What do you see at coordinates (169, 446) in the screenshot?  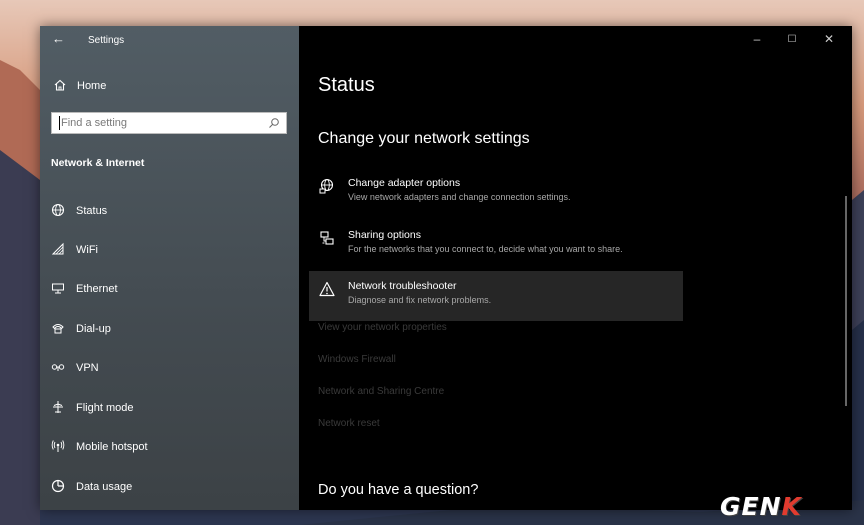 I see `sidebar-item-mobile-hotspot: Mobile hotspot` at bounding box center [169, 446].